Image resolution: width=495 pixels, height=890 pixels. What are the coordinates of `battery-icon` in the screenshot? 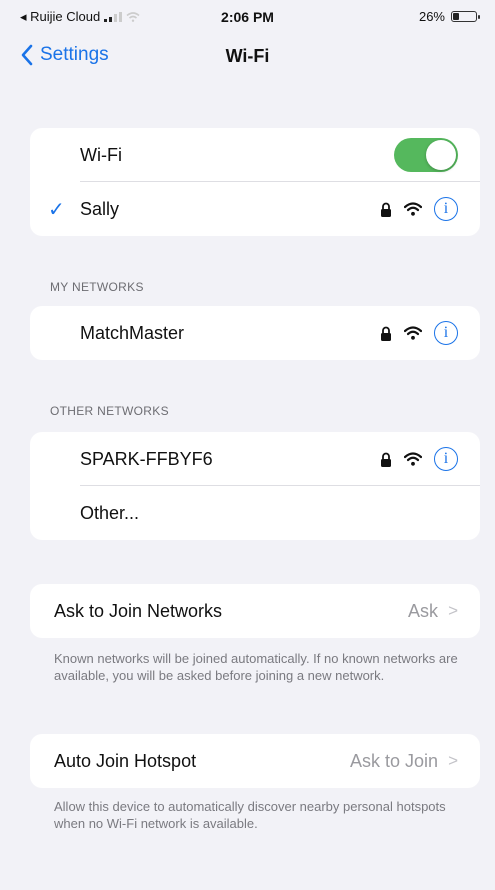 It's located at (465, 16).